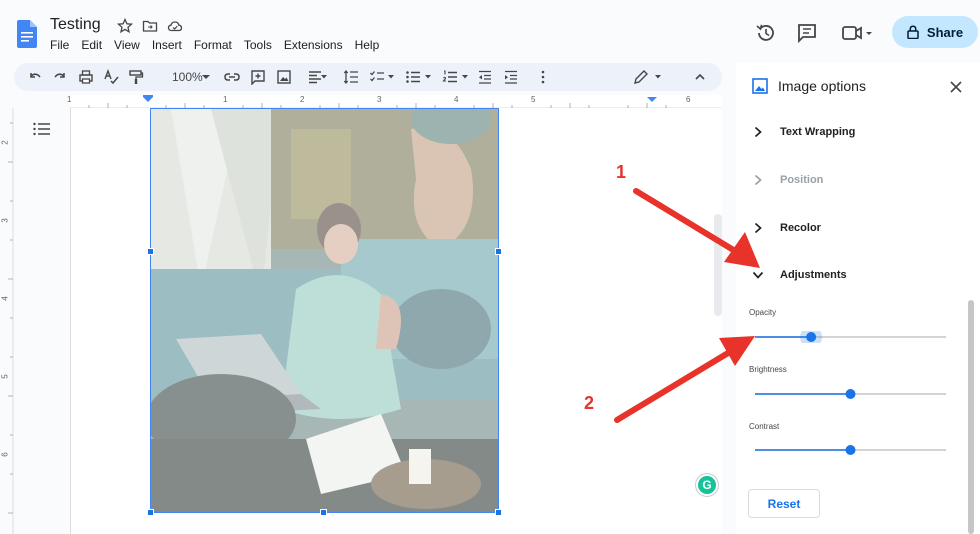  I want to click on brightness-label: Brightness, so click(768, 369).